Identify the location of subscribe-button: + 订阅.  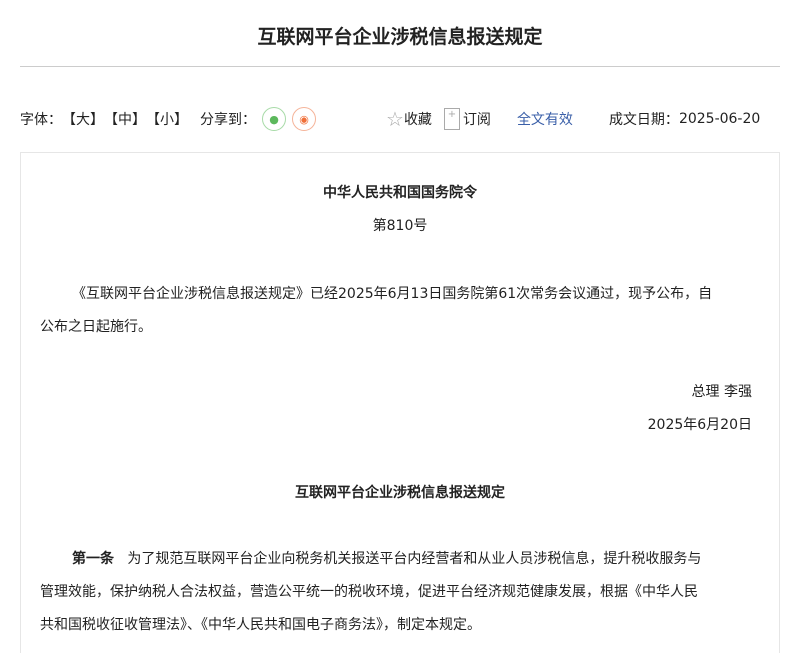
(467, 119).